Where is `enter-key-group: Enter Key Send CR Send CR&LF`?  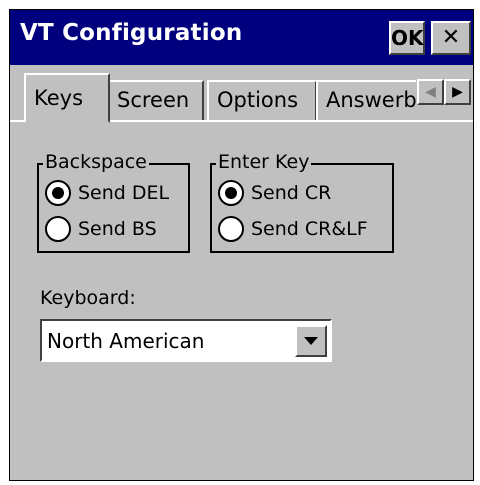
enter-key-group: Enter Key Send CR Send CR&LF is located at coordinates (302, 202).